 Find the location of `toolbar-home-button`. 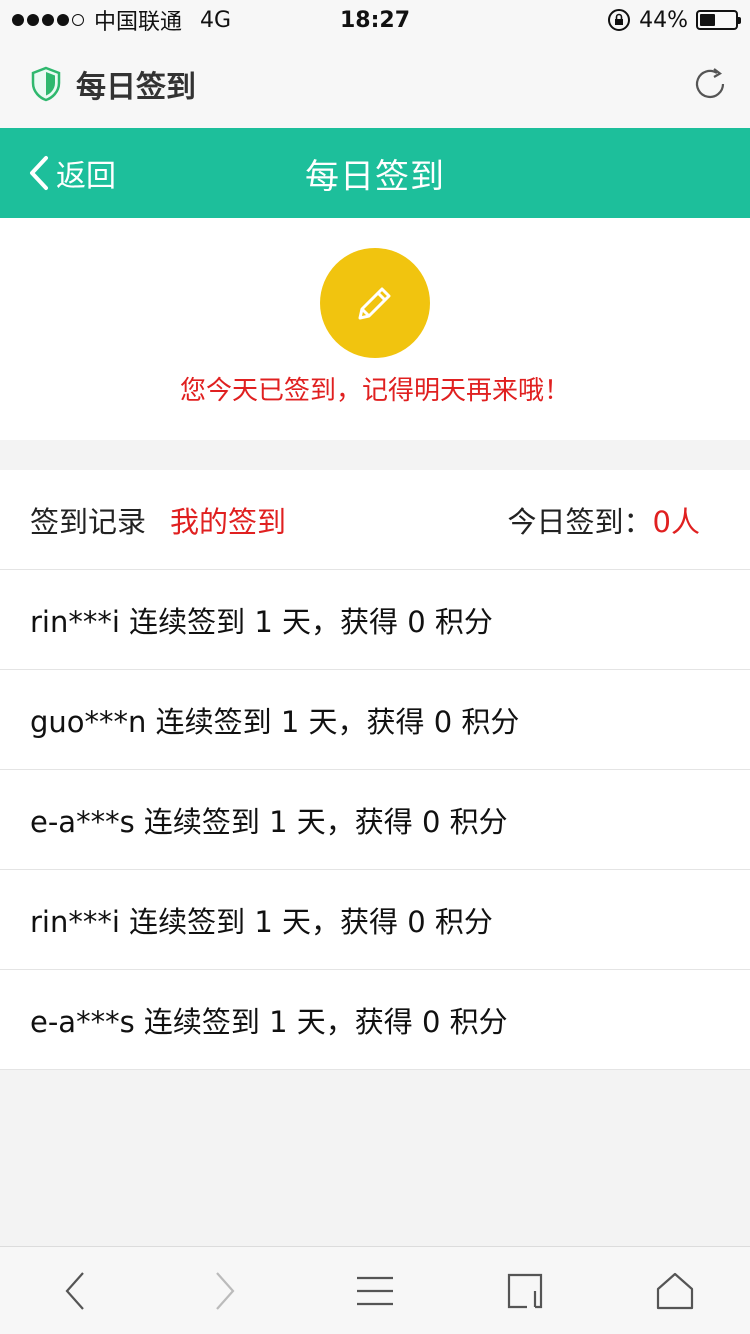

toolbar-home-button is located at coordinates (675, 1291).